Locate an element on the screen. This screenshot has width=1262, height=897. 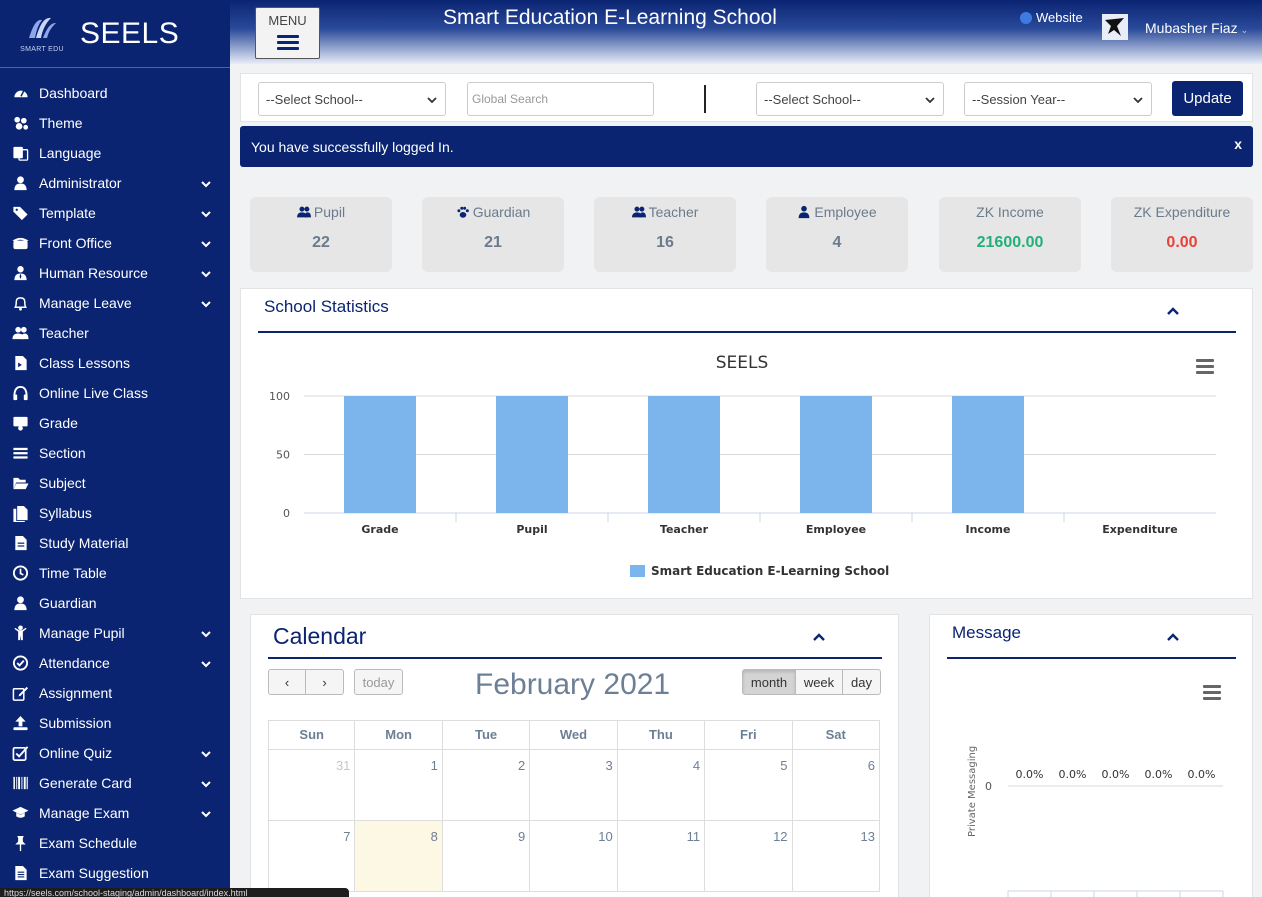
website-link: Website is located at coordinates (1051, 17).